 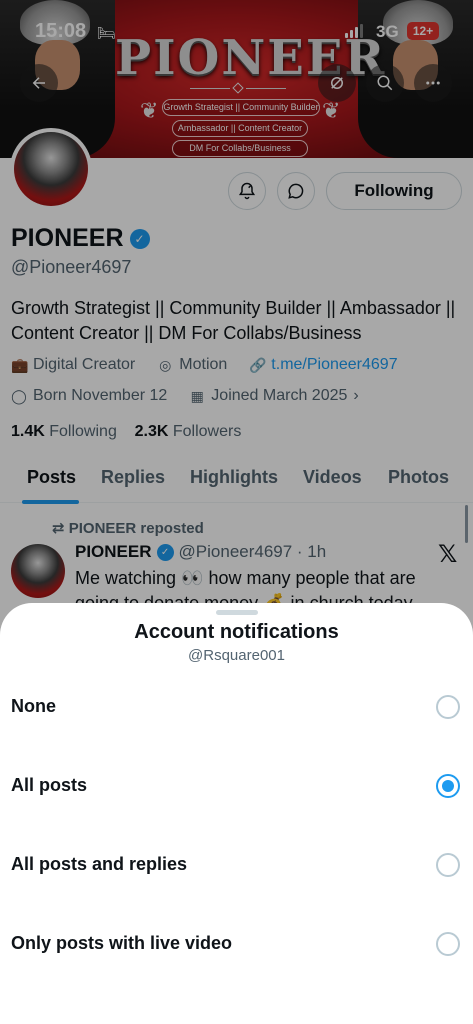 I want to click on sheet-subtitle: @Rsquare001, so click(x=236, y=655).